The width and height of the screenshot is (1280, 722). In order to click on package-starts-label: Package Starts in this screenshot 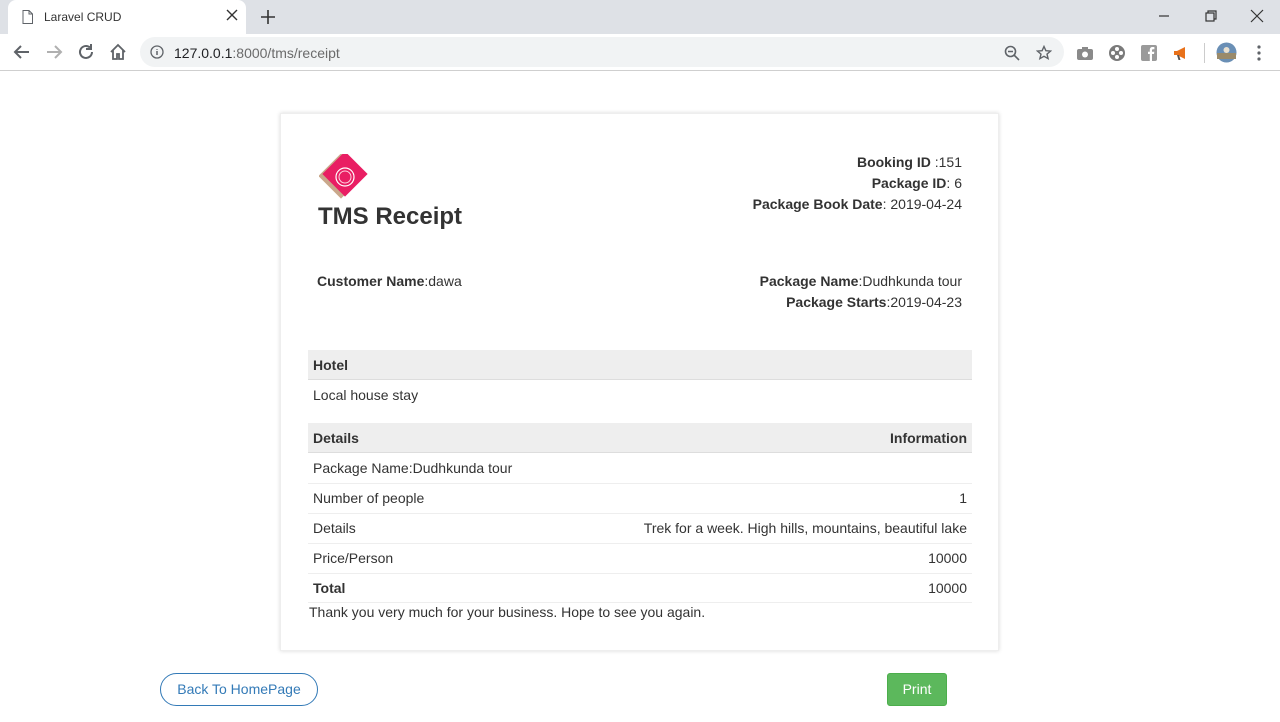, I will do `click(836, 302)`.